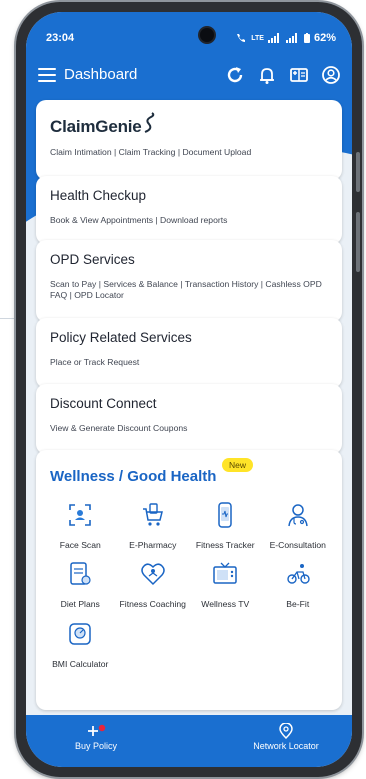  Describe the element at coordinates (225, 515) in the screenshot. I see `tracker-icon` at that location.